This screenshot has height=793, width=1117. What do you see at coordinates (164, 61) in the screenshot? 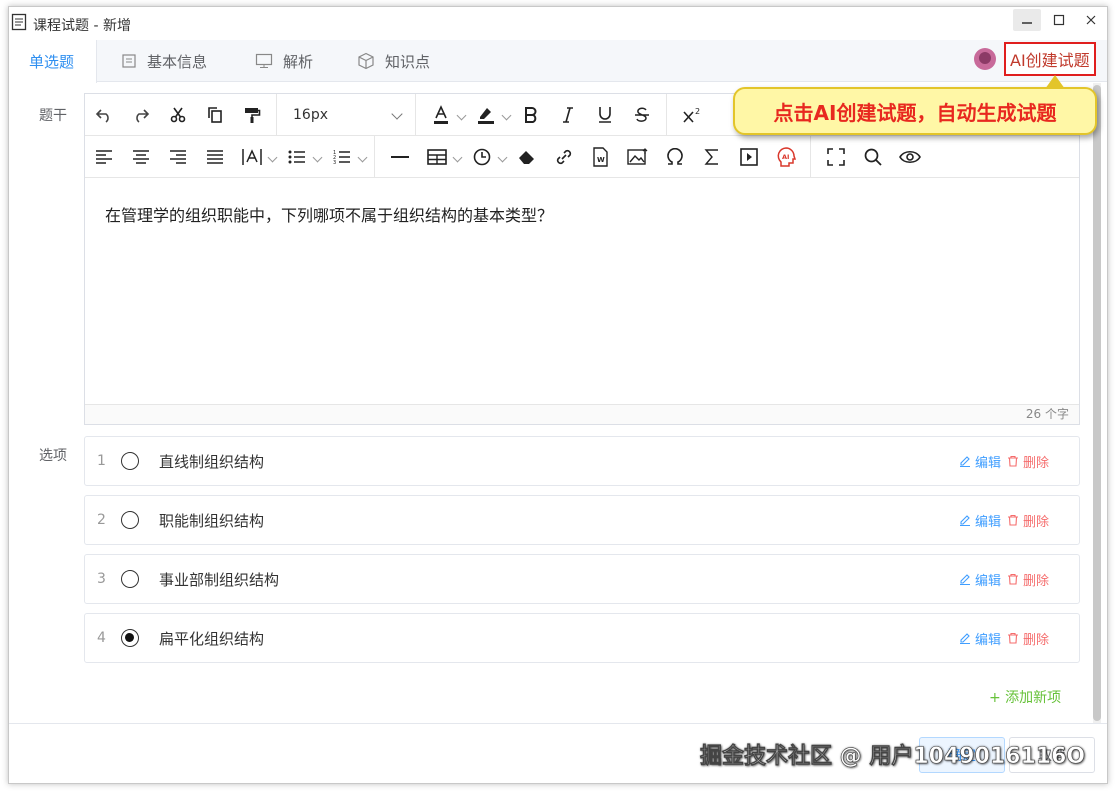
I see `tab-basic-info: 基本信息` at bounding box center [164, 61].